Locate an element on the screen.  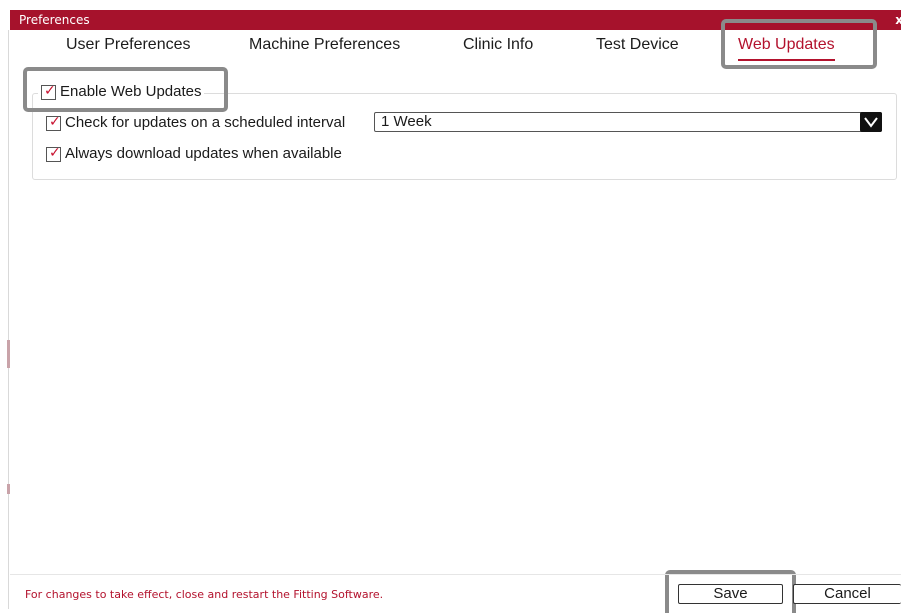
always-download-row: ✓ Always download updates when available is located at coordinates (194, 154).